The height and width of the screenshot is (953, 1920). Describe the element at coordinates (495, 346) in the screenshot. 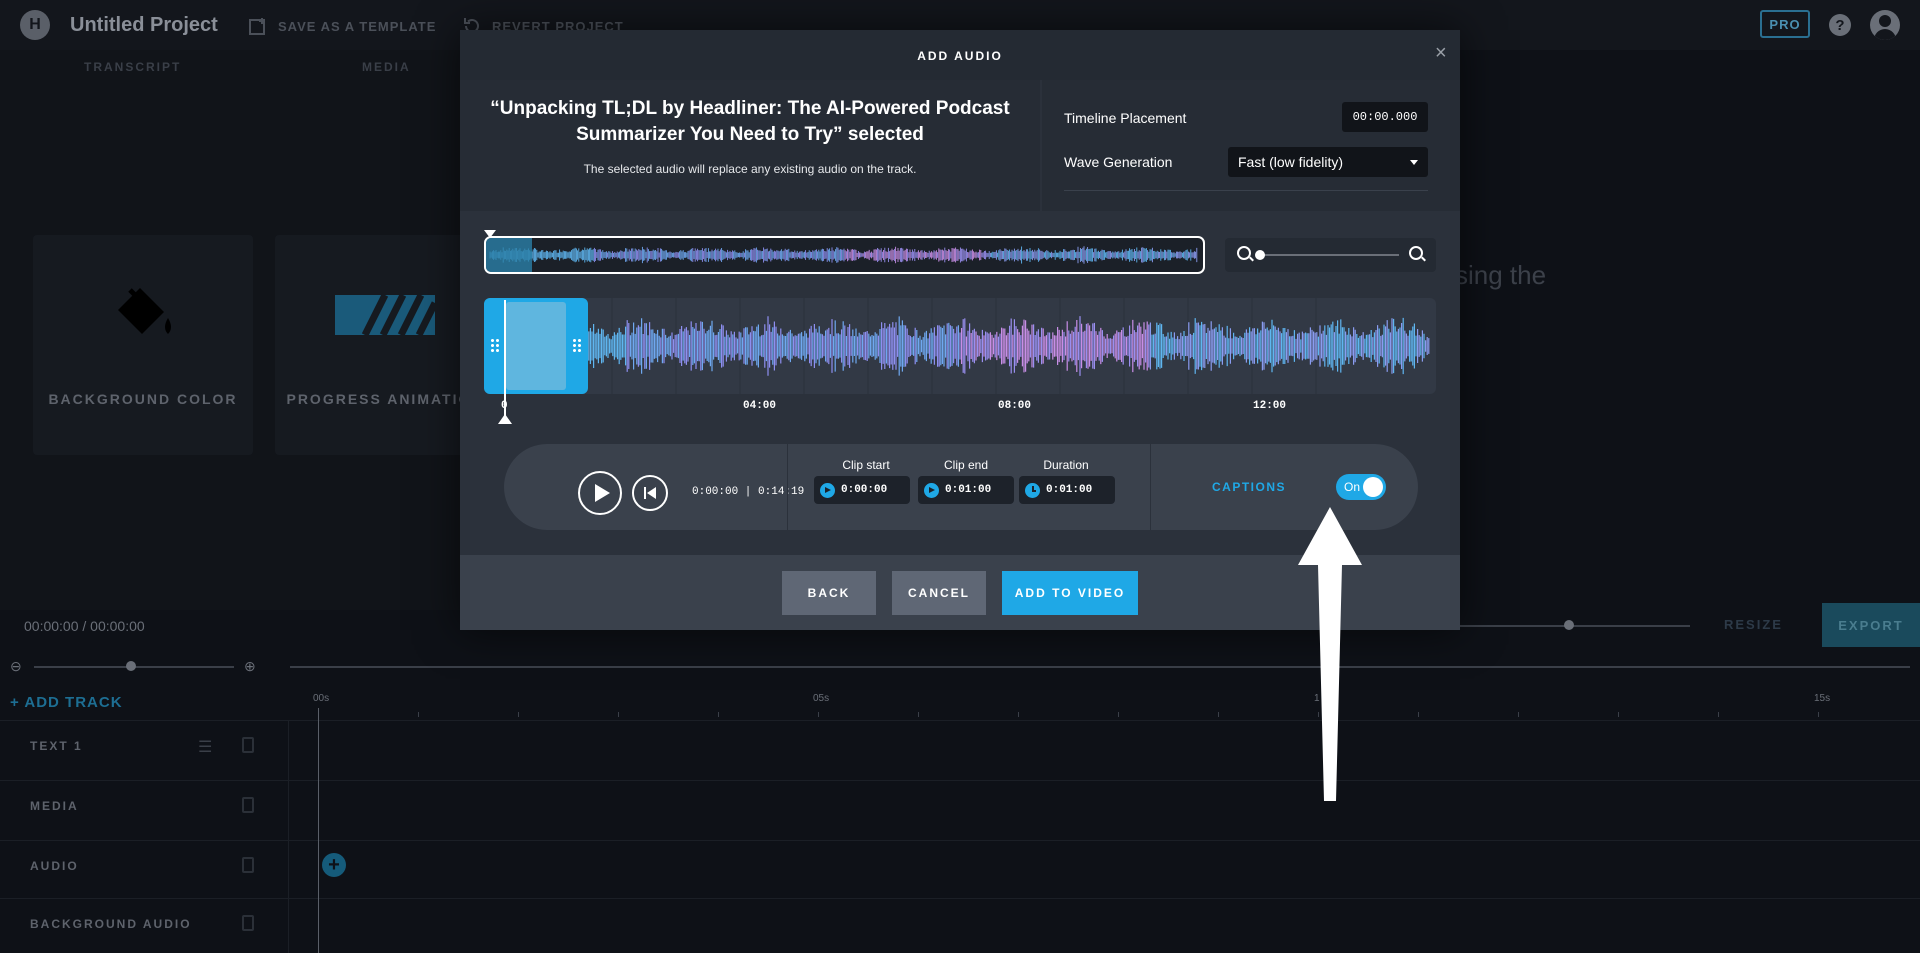

I see `clip-start-grip-icon` at that location.